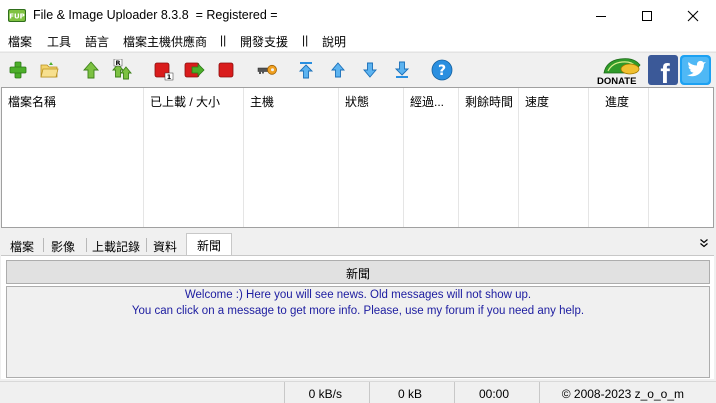 The image size is (716, 403). I want to click on column-header-file-name: 檔案名稱, so click(73, 157).